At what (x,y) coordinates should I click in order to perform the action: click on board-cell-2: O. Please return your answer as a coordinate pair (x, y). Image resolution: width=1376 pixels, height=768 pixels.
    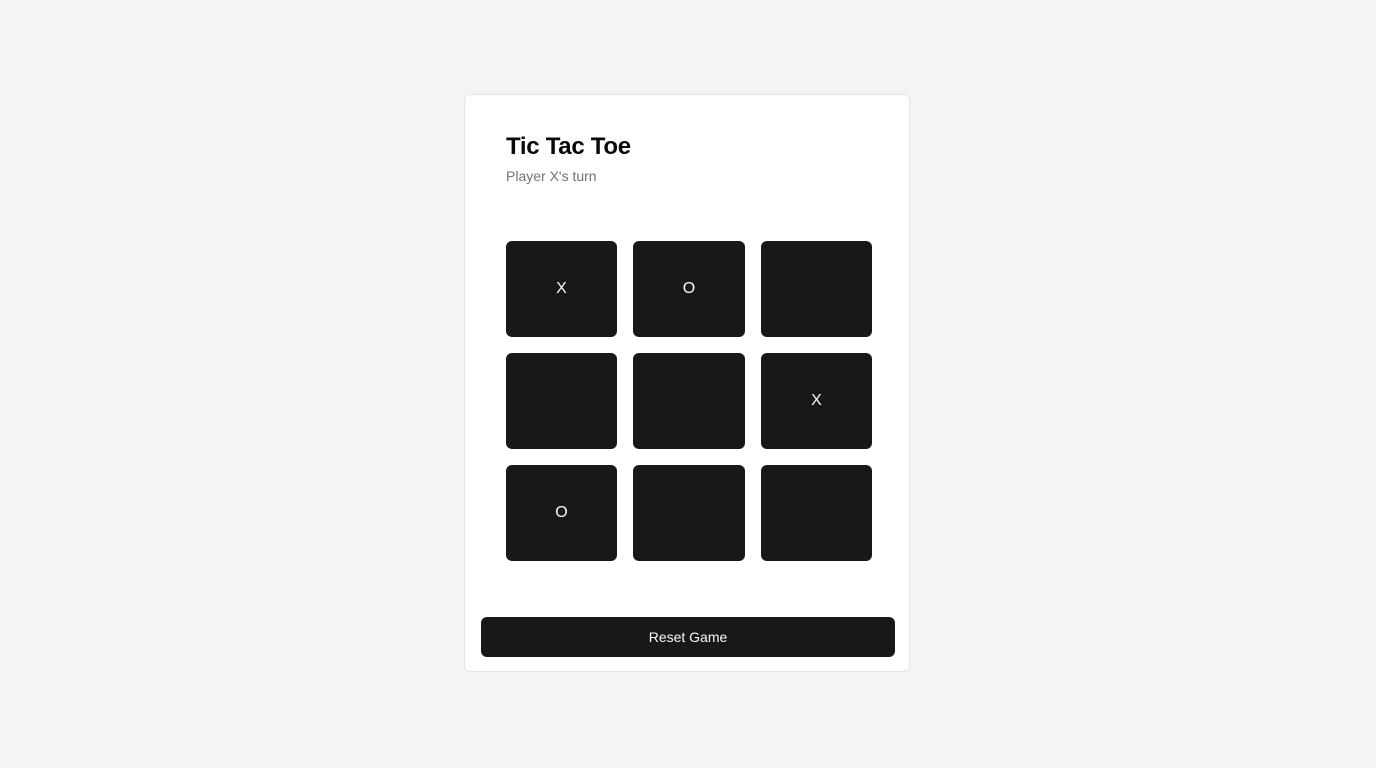
    Looking at the image, I should click on (689, 289).